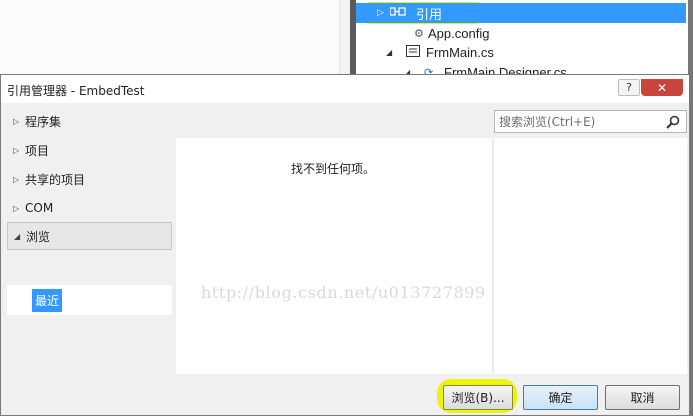 The width and height of the screenshot is (693, 416). I want to click on button-label: 确定, so click(560, 398).